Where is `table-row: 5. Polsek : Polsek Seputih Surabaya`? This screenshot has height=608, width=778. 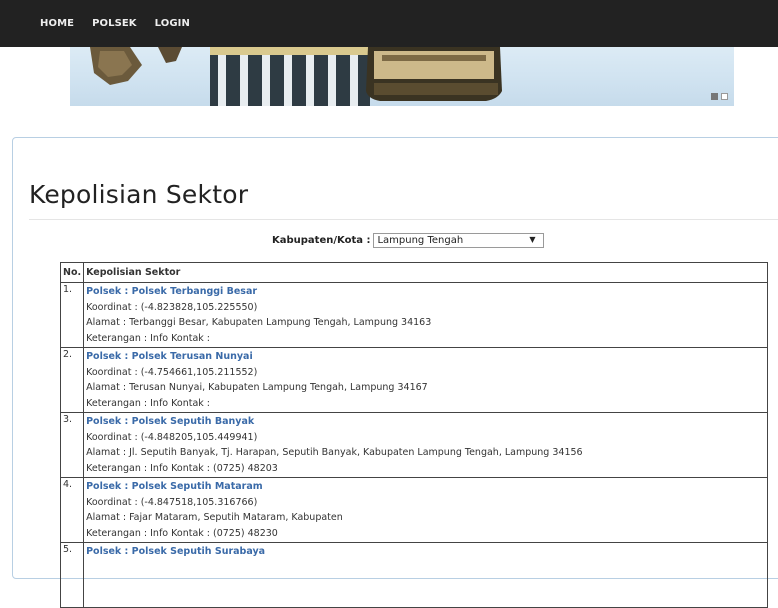 table-row: 5. Polsek : Polsek Seputih Surabaya is located at coordinates (413, 575).